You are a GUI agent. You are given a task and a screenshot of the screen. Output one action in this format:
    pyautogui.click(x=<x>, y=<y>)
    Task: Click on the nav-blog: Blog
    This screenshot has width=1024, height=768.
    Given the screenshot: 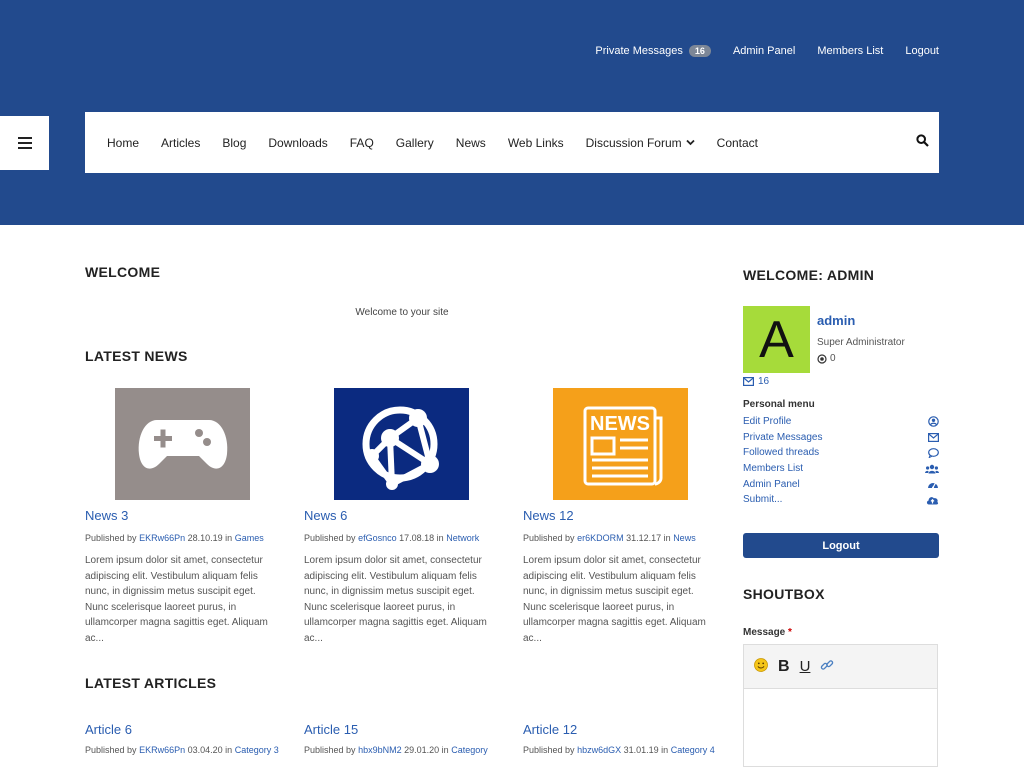 What is the action you would take?
    pyautogui.click(x=234, y=143)
    